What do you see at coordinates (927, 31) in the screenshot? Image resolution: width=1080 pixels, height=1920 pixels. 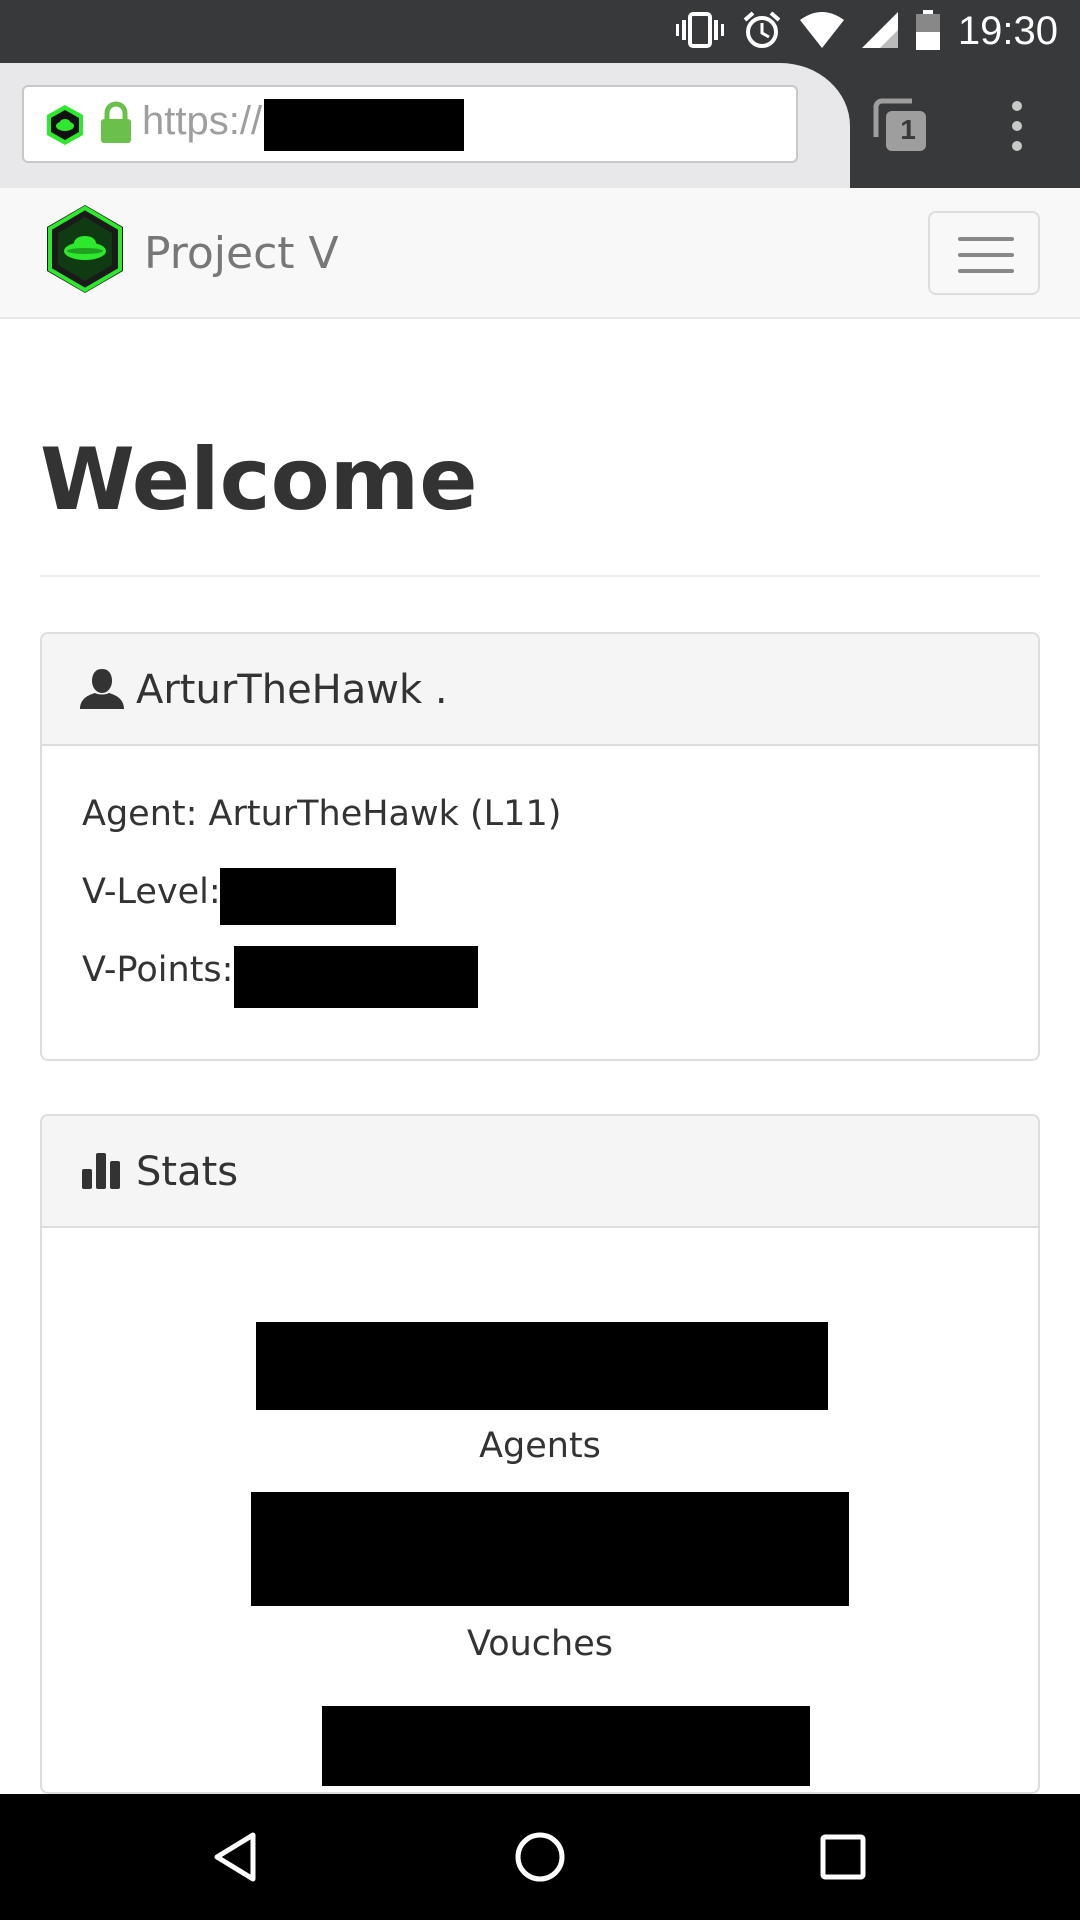 I see `battery-icon` at bounding box center [927, 31].